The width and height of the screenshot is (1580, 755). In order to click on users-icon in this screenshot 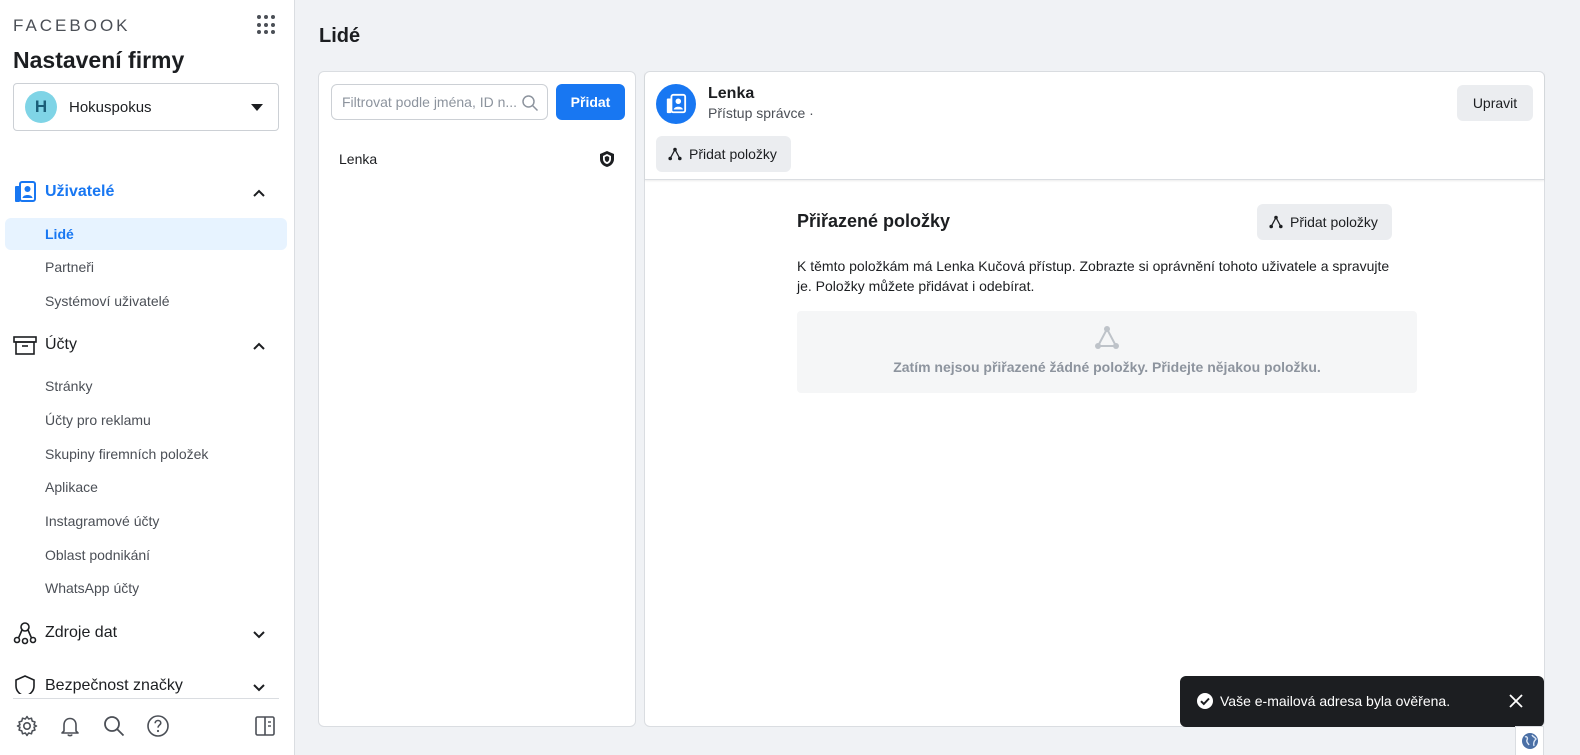, I will do `click(25, 191)`.